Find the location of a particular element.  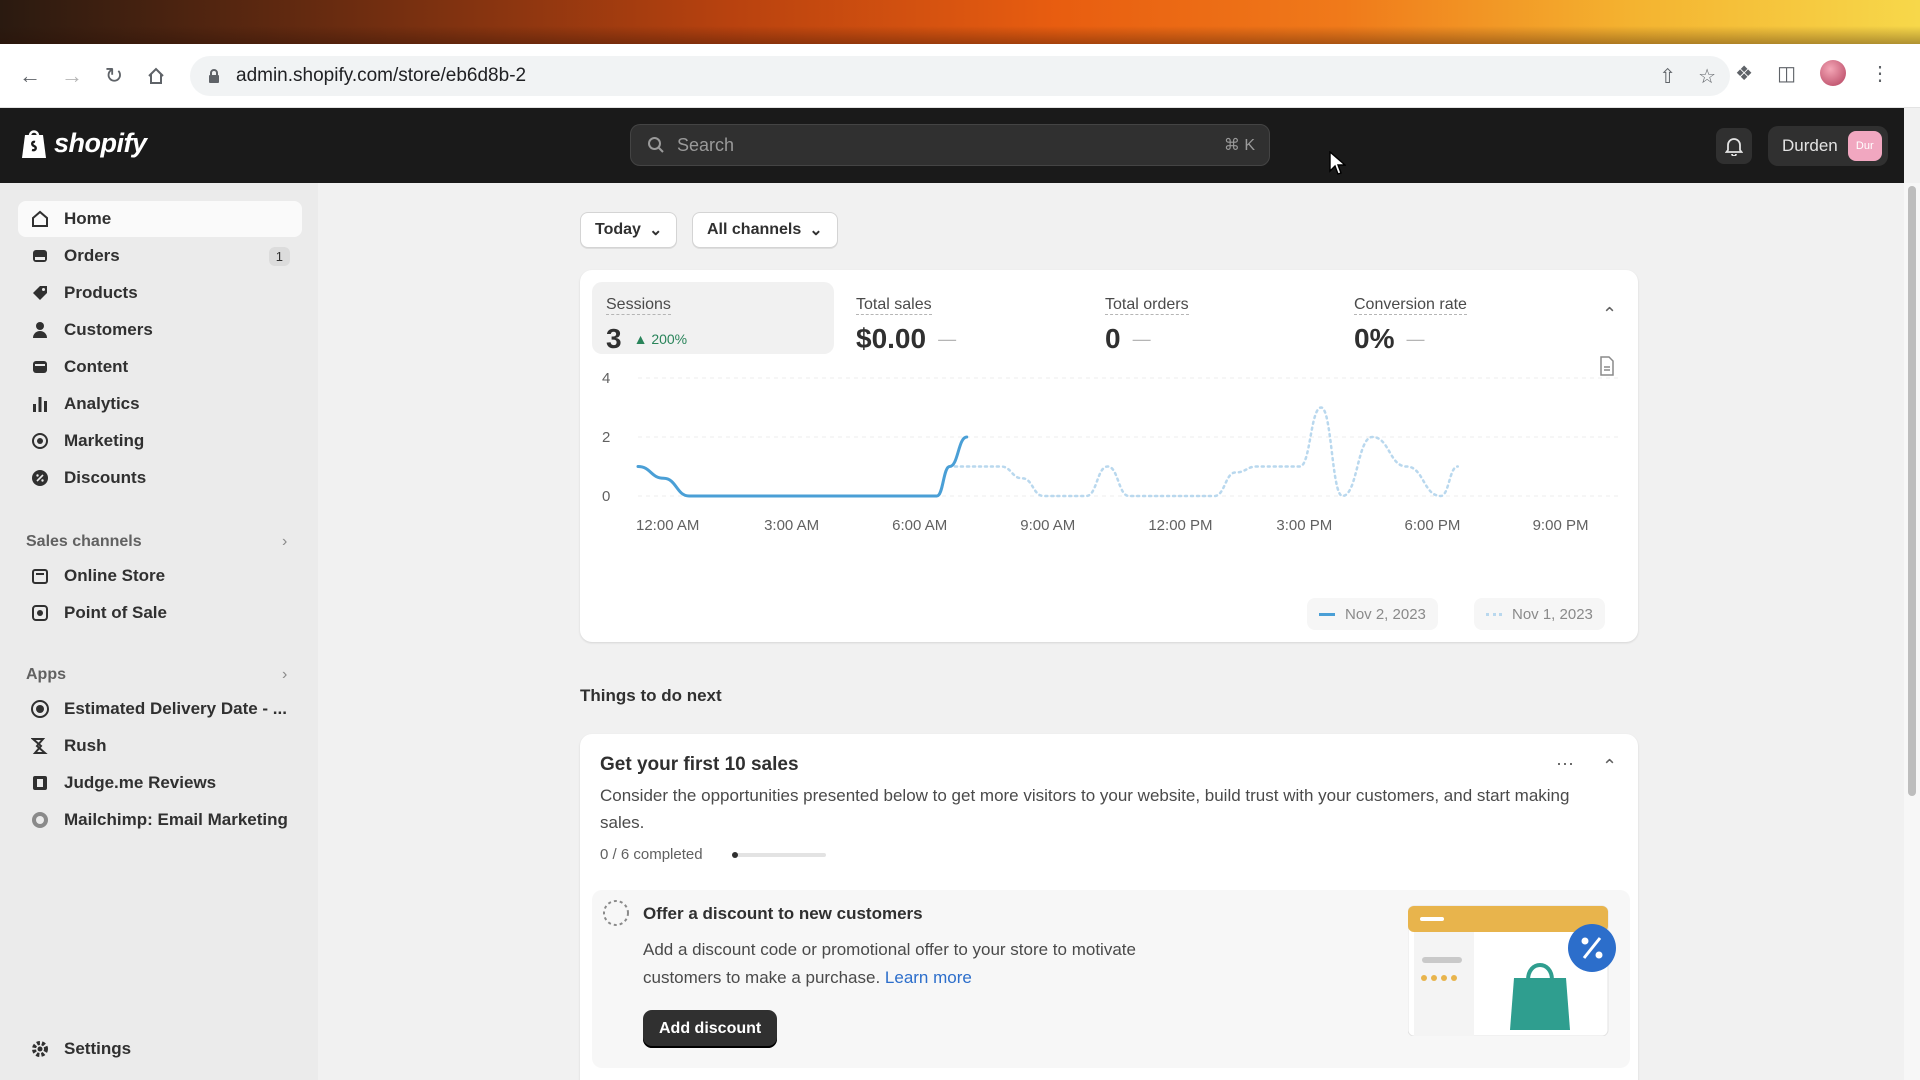

search-input: Search ⌘ K is located at coordinates (950, 145).